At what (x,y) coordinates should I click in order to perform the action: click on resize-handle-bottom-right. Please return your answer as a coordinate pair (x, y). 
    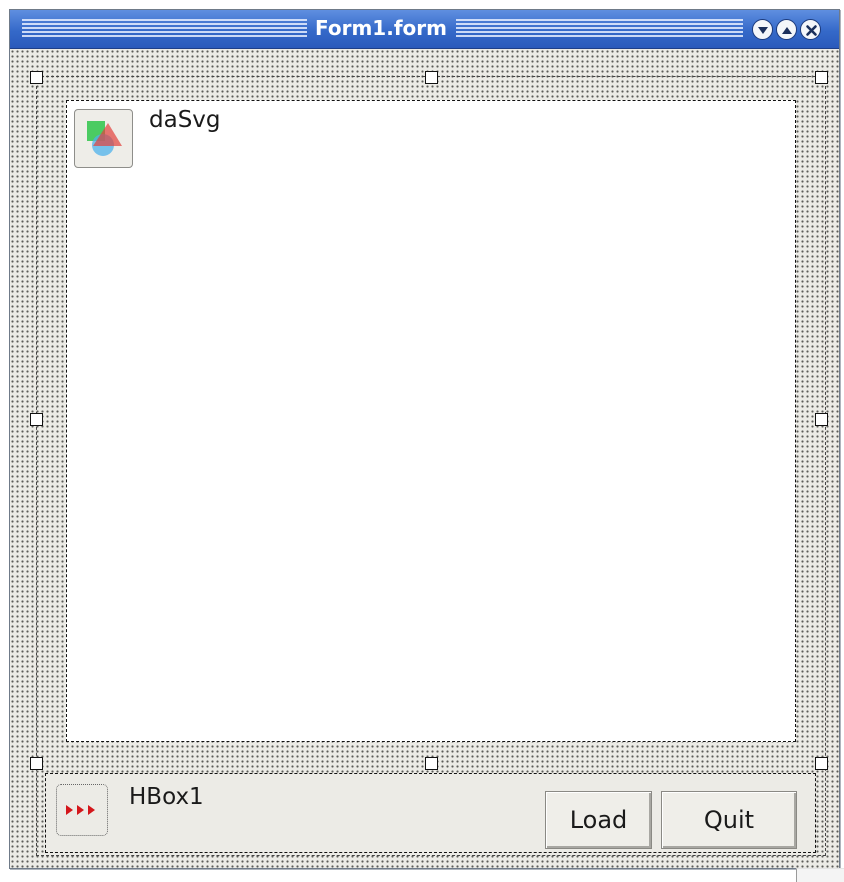
    Looking at the image, I should click on (821, 763).